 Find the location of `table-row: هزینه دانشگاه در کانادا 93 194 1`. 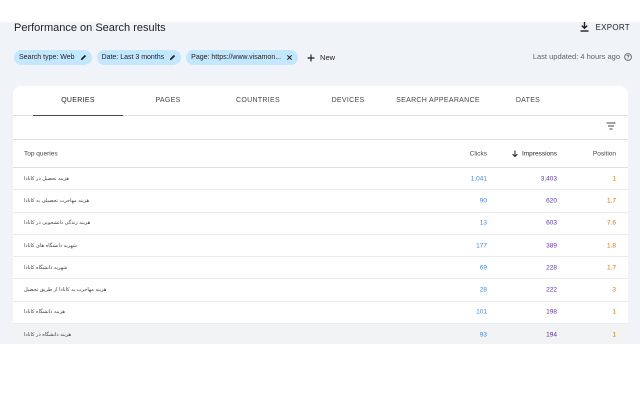

table-row: هزینه دانشگاه در کانادا 93 194 1 is located at coordinates (320, 334).